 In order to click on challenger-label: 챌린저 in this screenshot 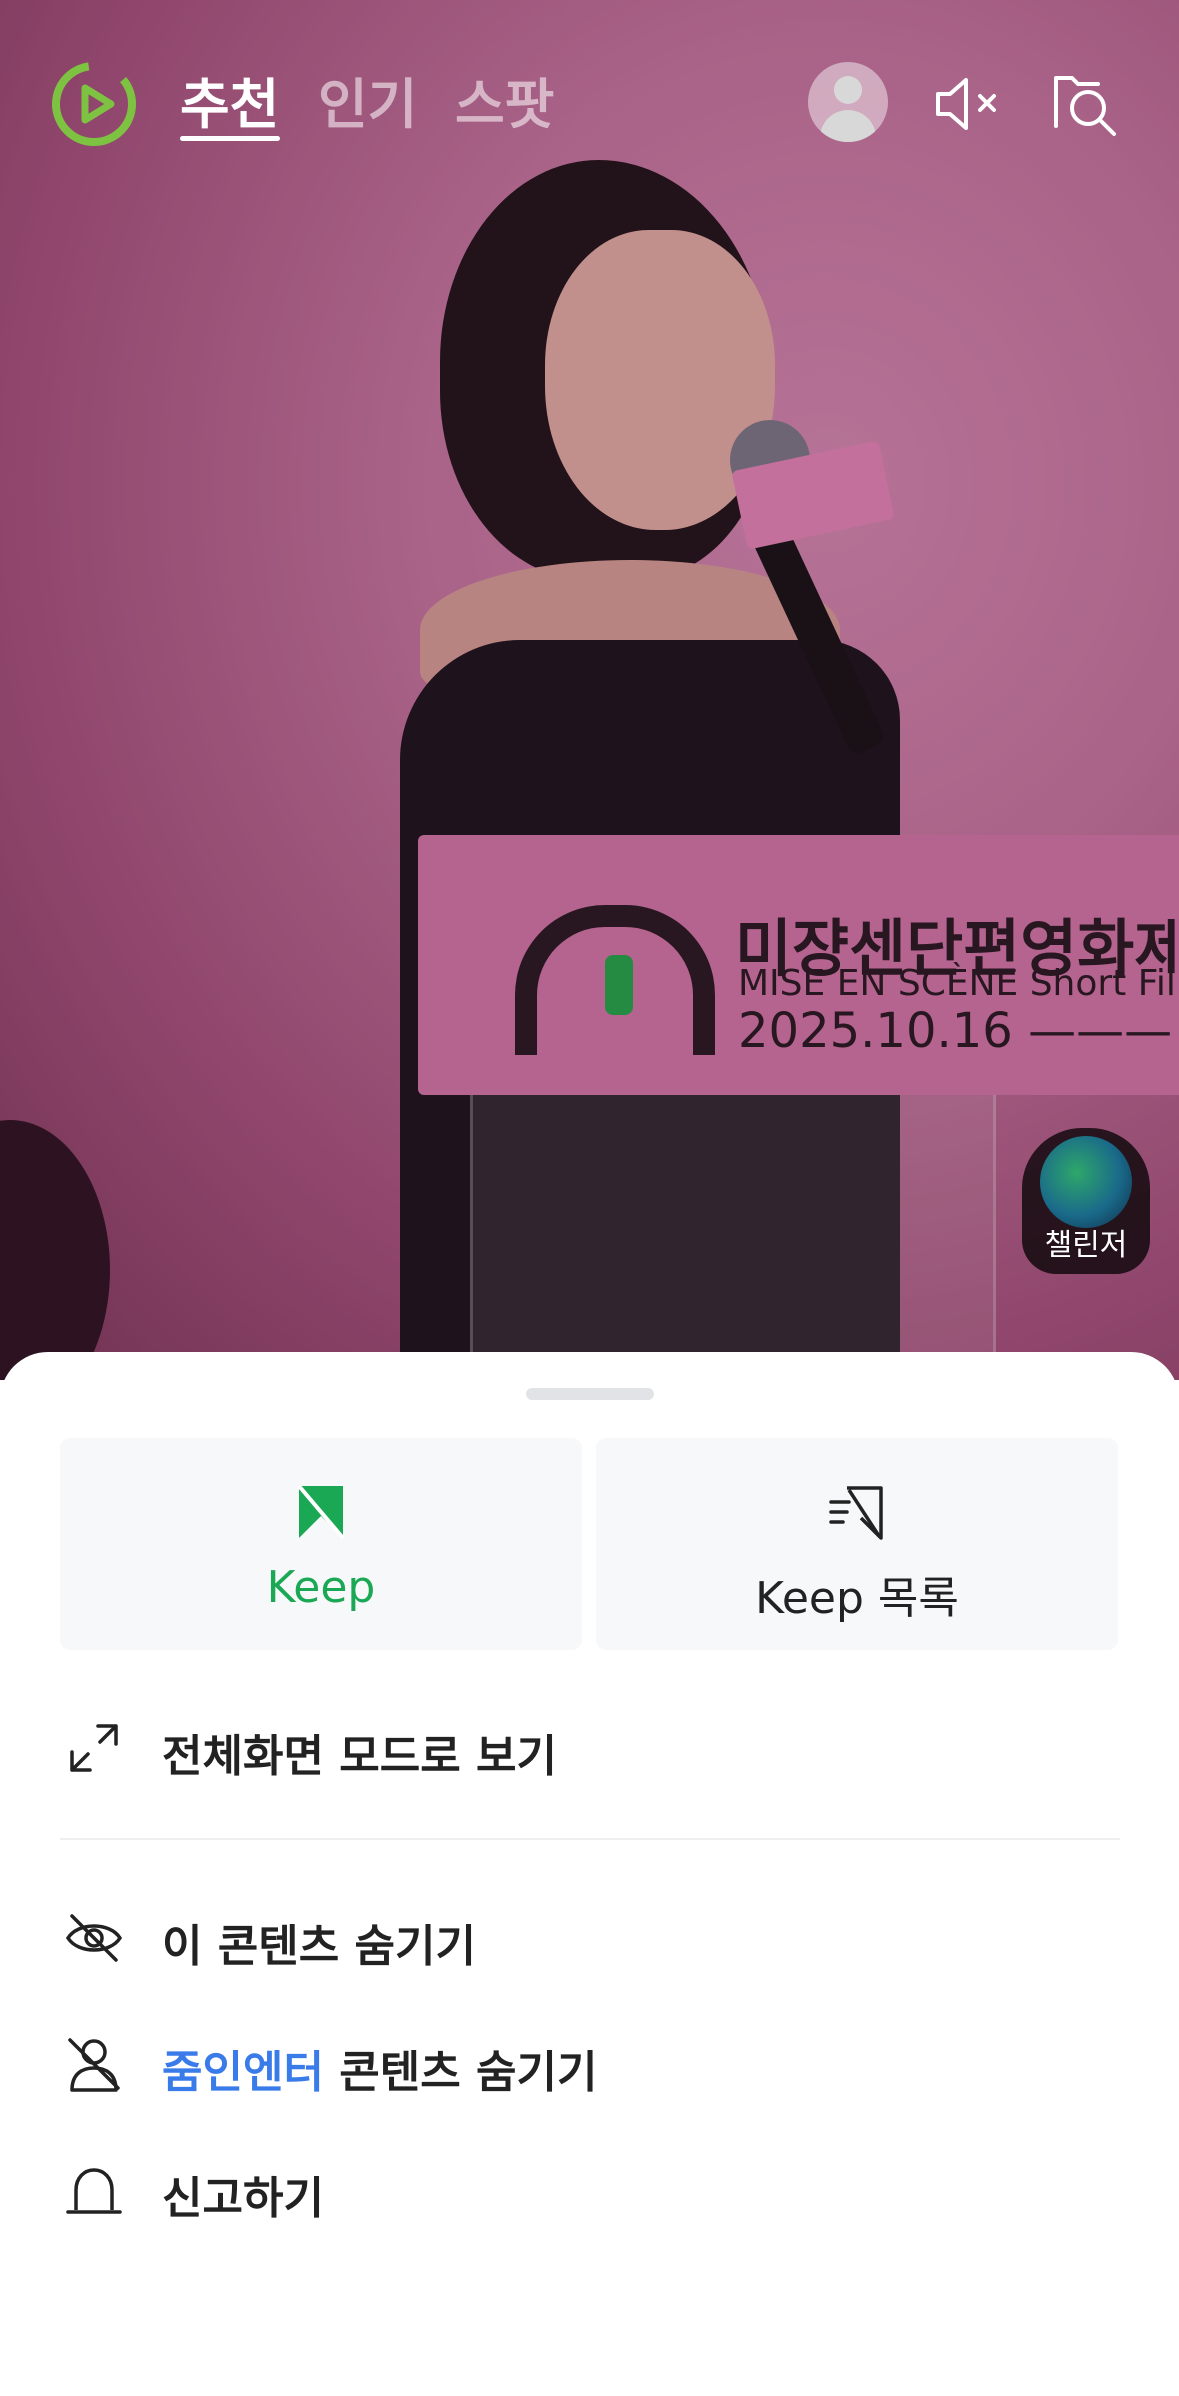, I will do `click(1086, 1245)`.